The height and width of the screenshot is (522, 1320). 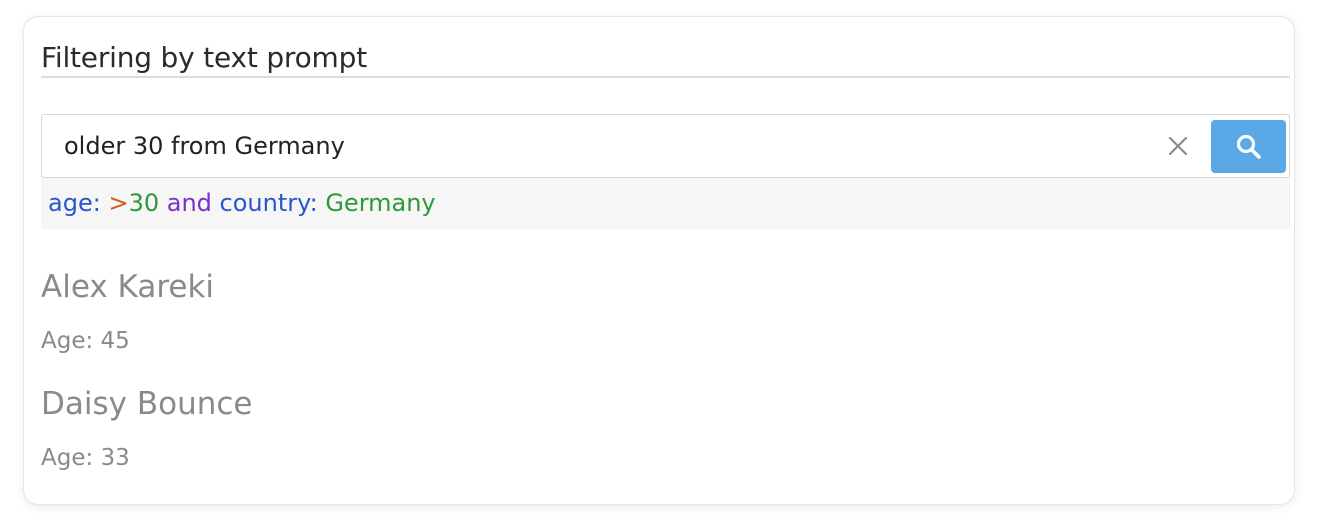 I want to click on result-age: Age: 45, so click(x=85, y=341).